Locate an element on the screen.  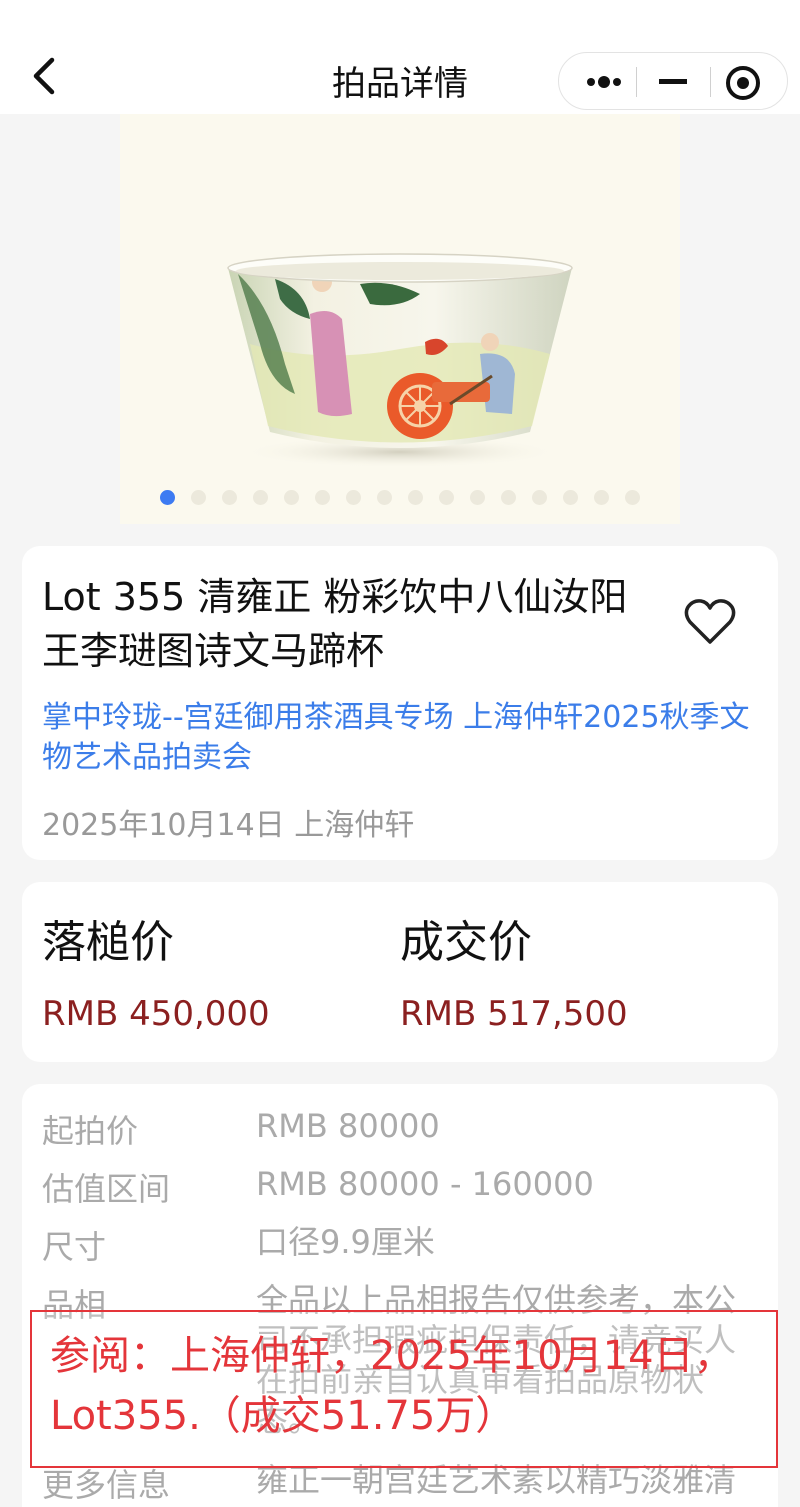
reference-annotation-text: 参阅：上海仲轩，2025年10月14日，Lot355.（成交51.75万） is located at coordinates (392, 1386).